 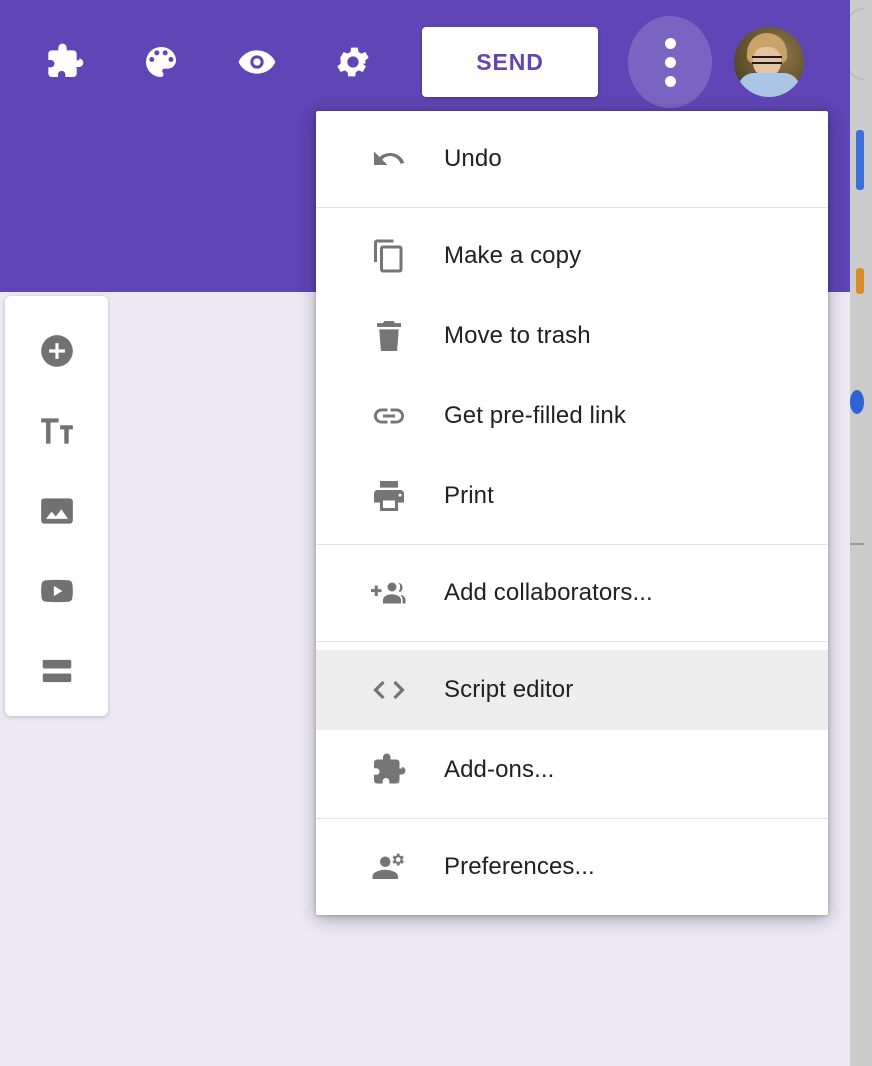 I want to click on undo-icon, so click(x=389, y=159).